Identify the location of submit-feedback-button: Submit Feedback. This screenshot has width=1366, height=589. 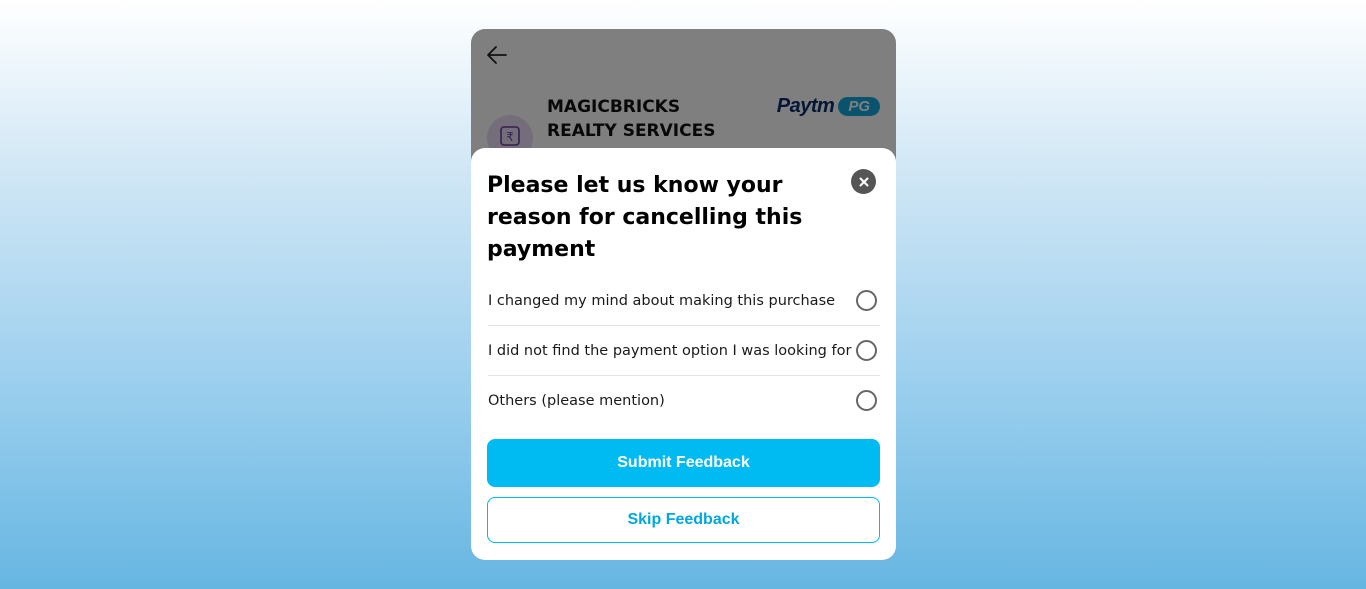
(683, 463).